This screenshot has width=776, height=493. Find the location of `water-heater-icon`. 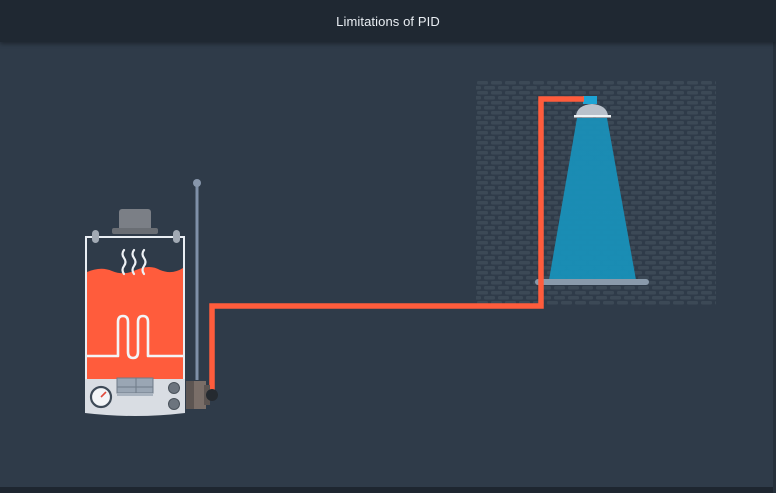

water-heater-icon is located at coordinates (135, 312).